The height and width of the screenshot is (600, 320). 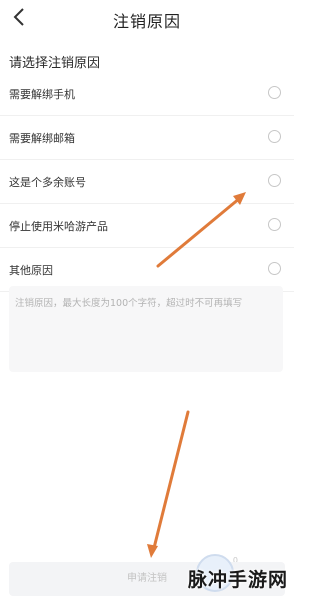 What do you see at coordinates (42, 94) in the screenshot?
I see `option-label: 需要解绑手机` at bounding box center [42, 94].